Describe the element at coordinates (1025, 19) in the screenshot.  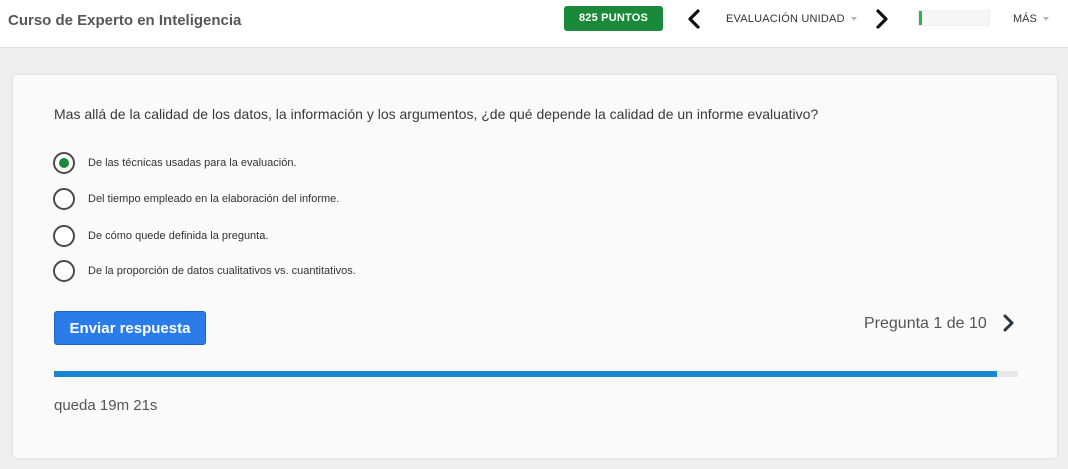
I see `more-menu-label: MÁS` at that location.